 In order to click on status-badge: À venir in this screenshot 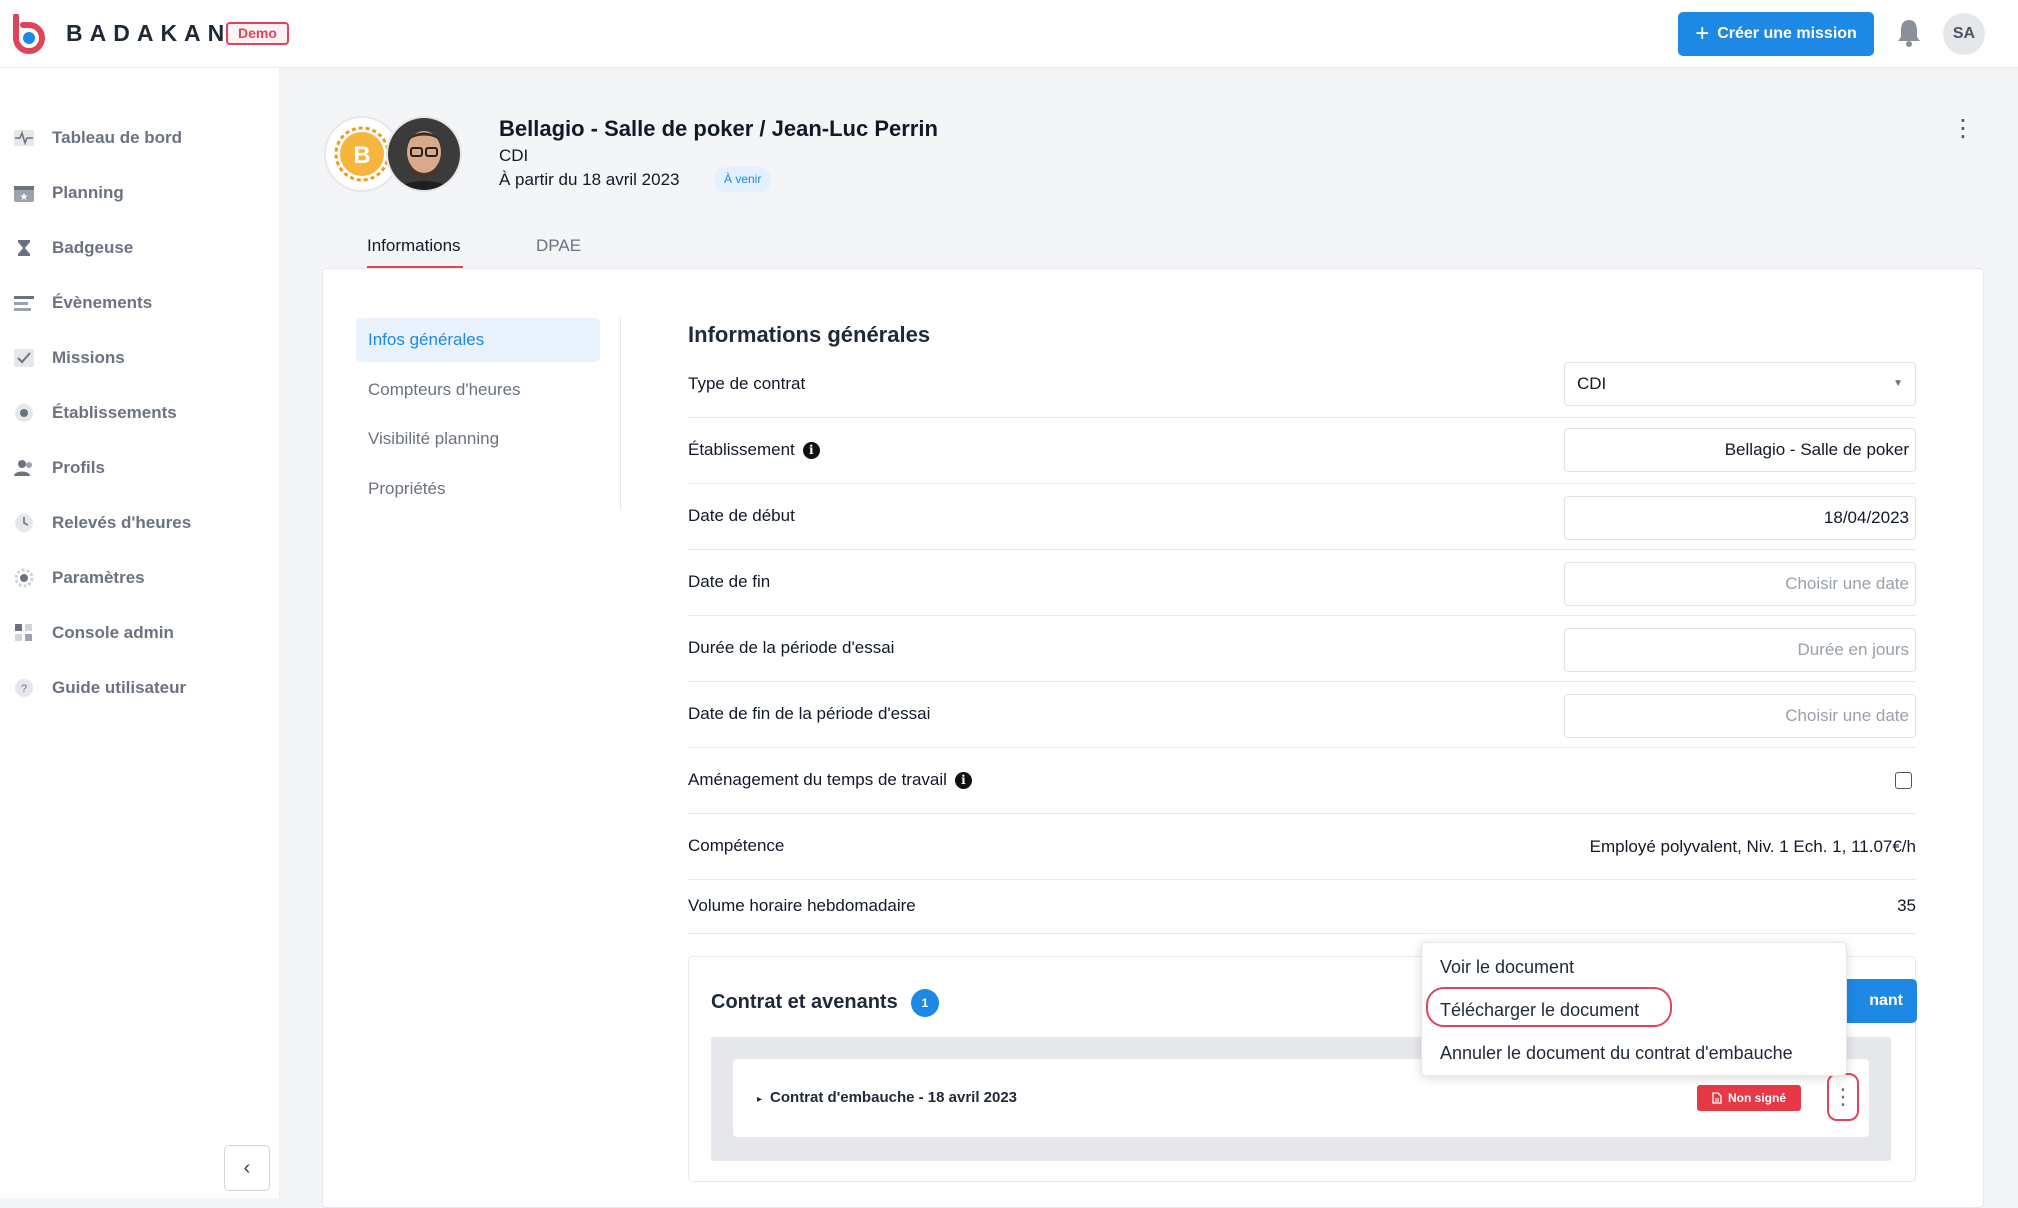, I will do `click(743, 179)`.